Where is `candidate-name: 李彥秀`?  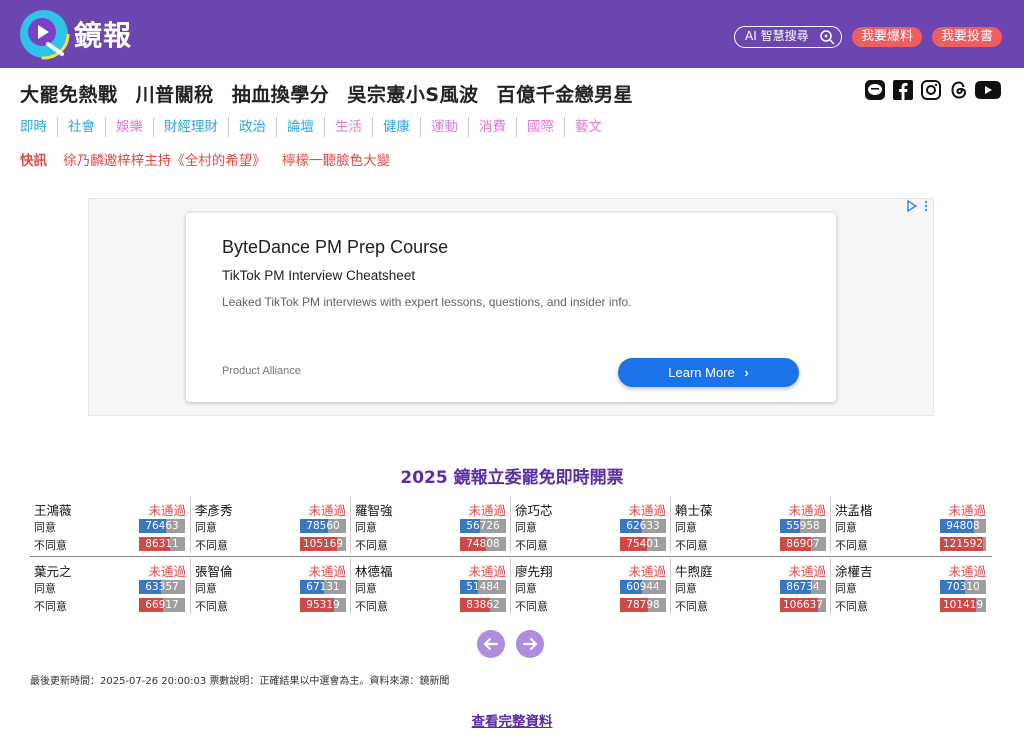 candidate-name: 李彥秀 is located at coordinates (214, 510).